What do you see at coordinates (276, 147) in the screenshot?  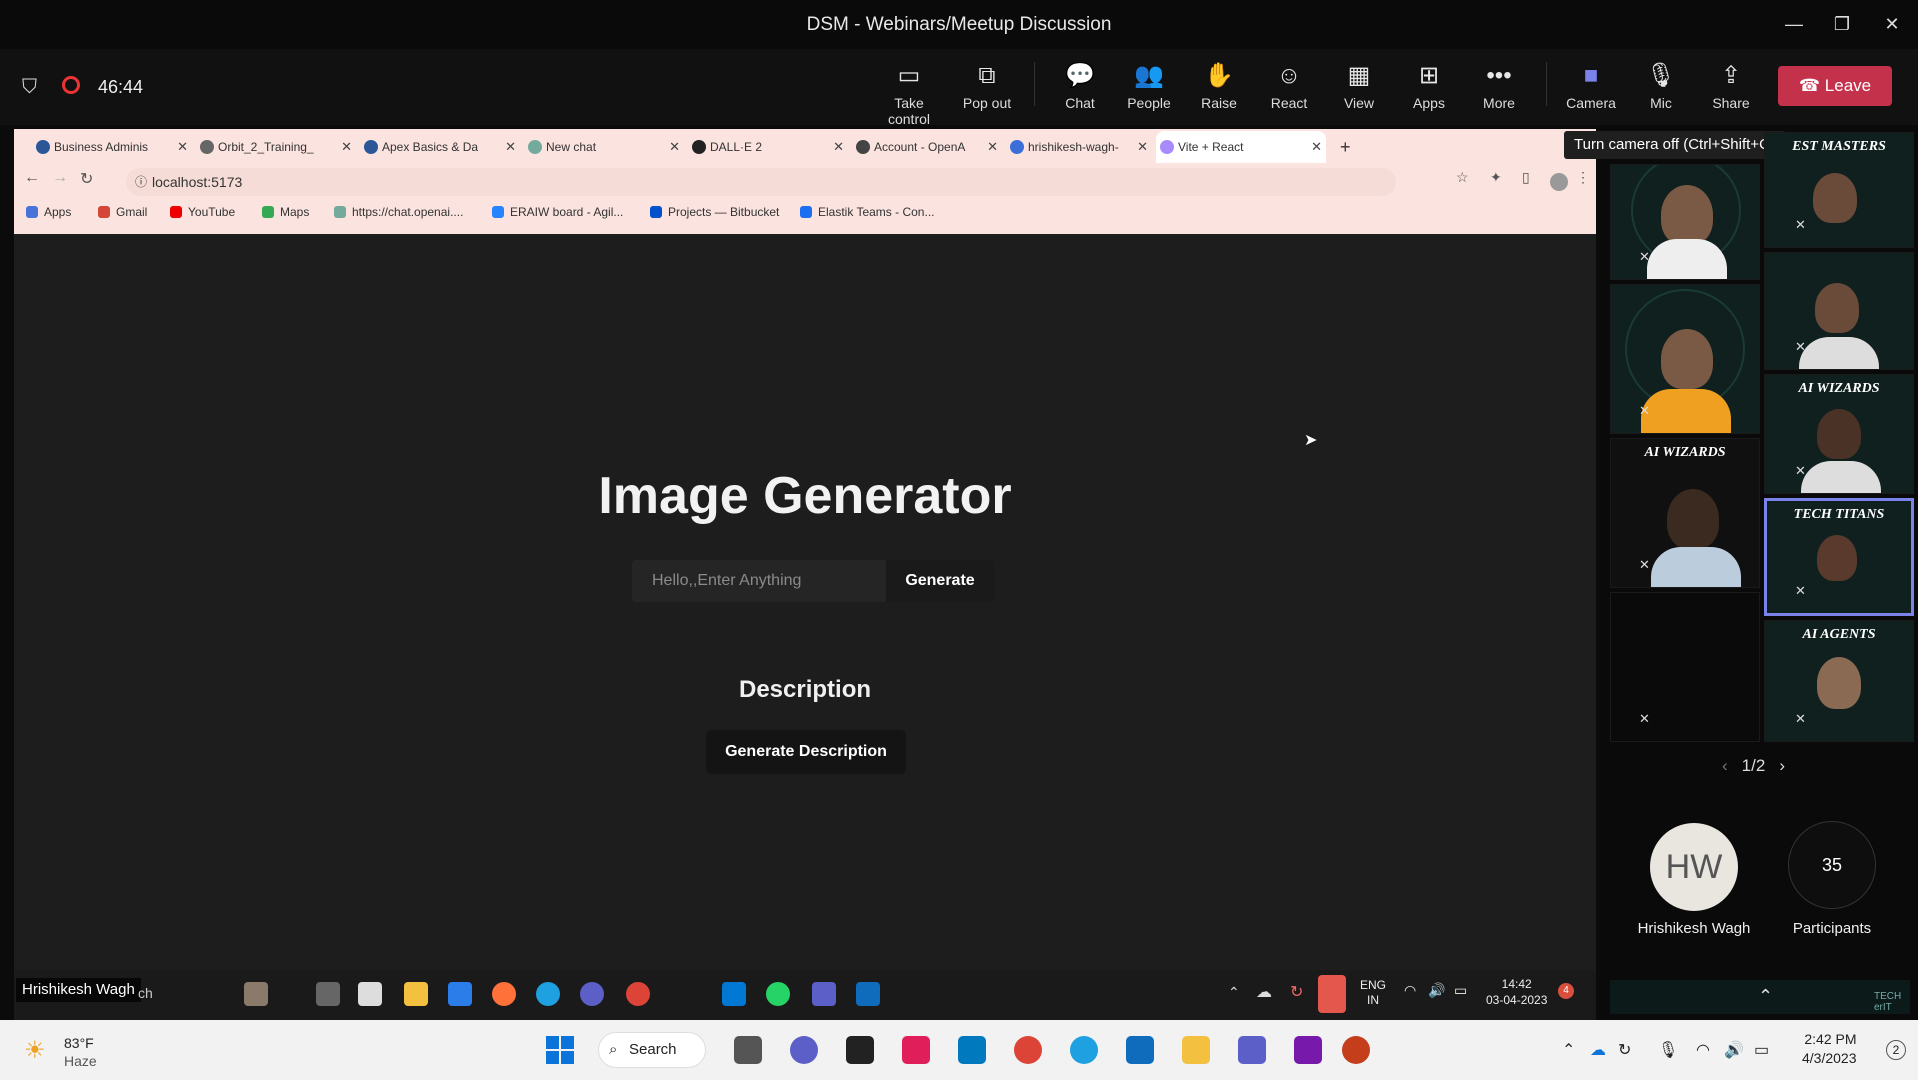 I see `browser-tab: Orbit_2_Training_ ✕` at bounding box center [276, 147].